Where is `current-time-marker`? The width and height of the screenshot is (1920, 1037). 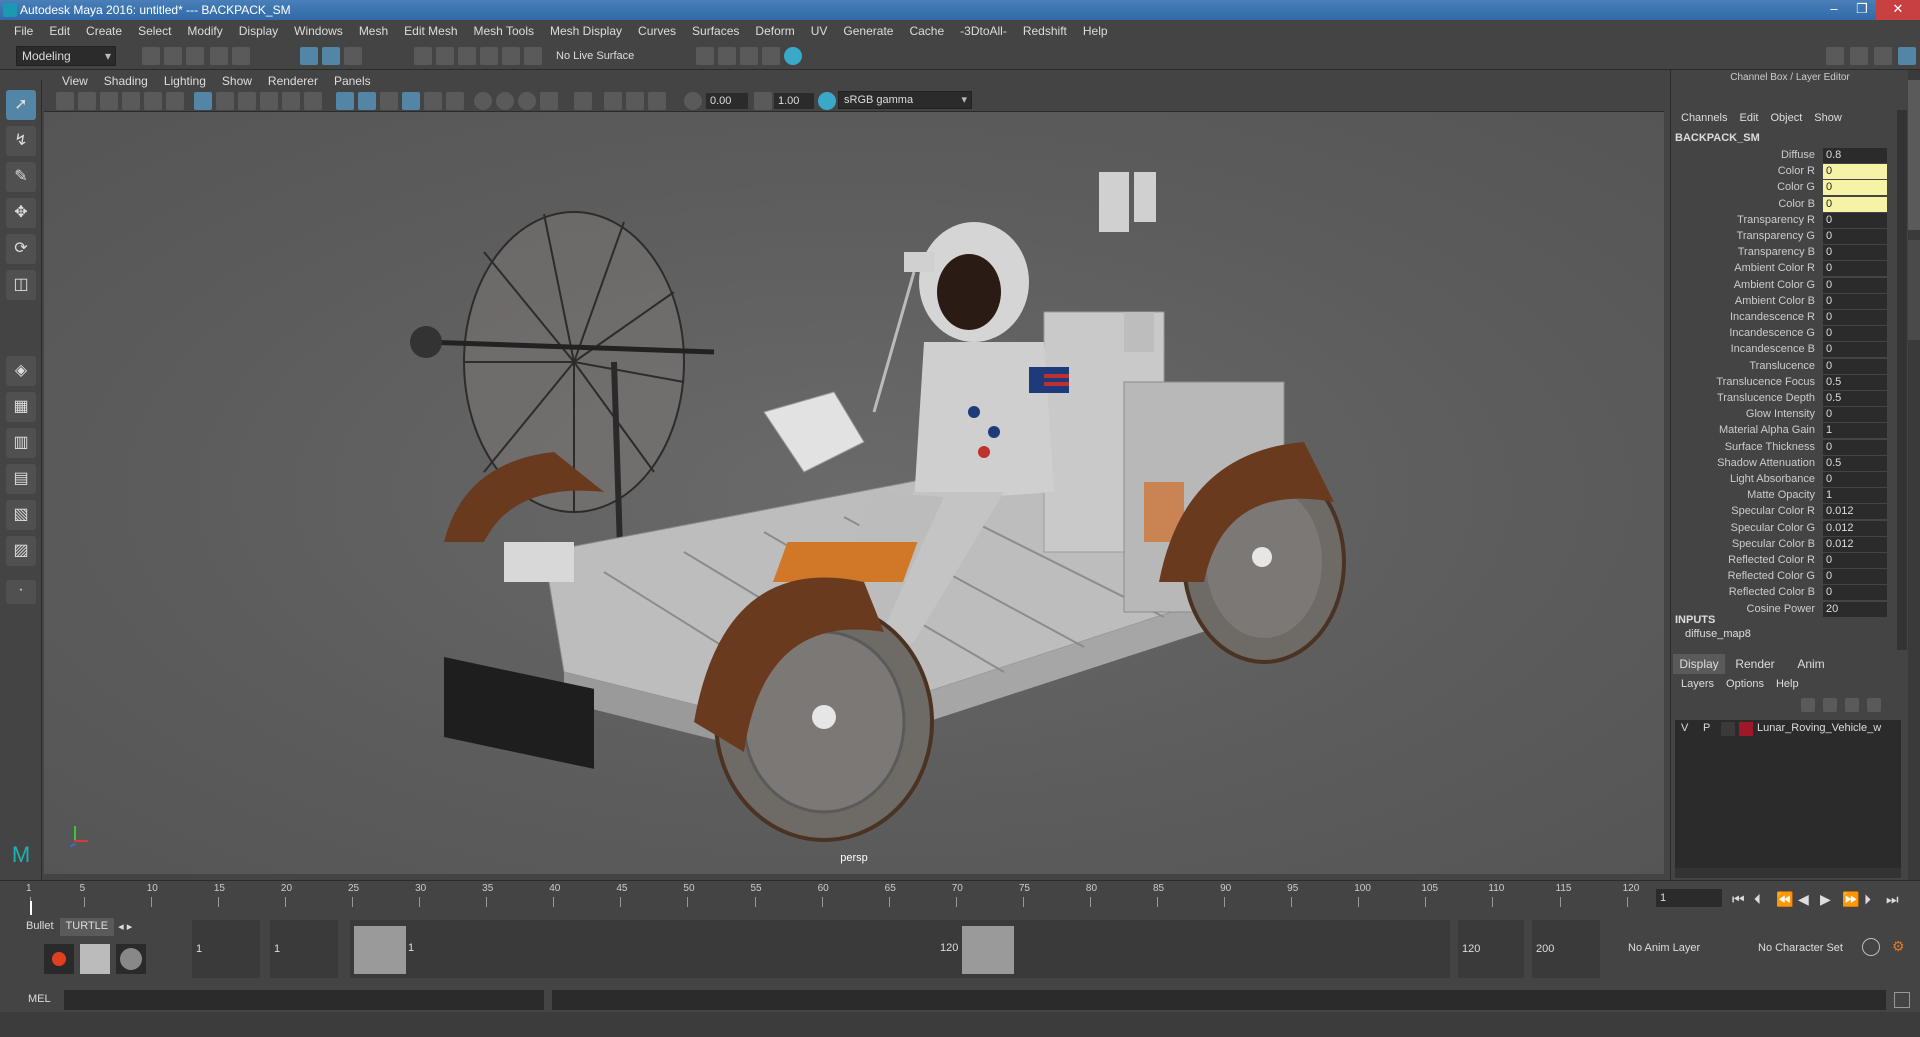
current-time-marker is located at coordinates (31, 908).